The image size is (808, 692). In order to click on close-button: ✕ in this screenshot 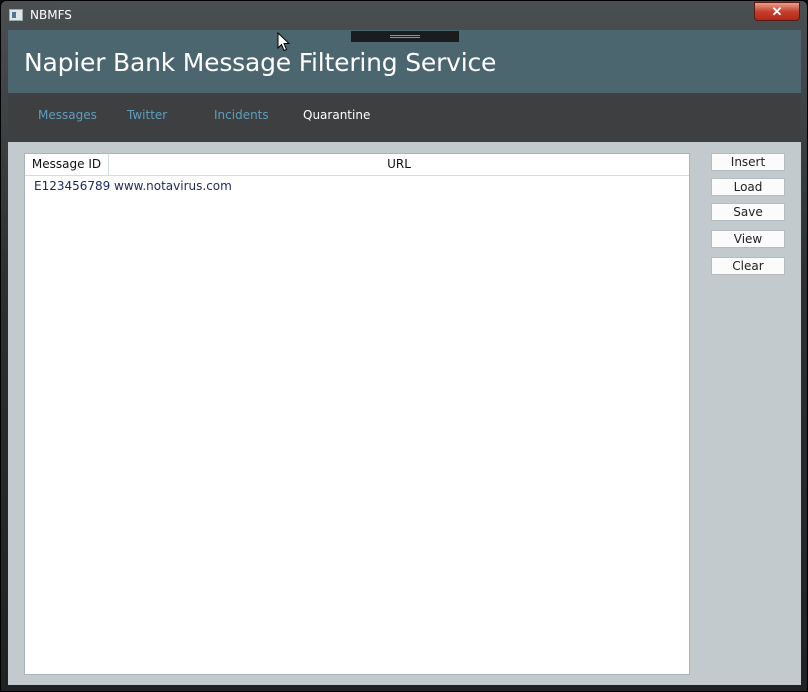, I will do `click(777, 11)`.